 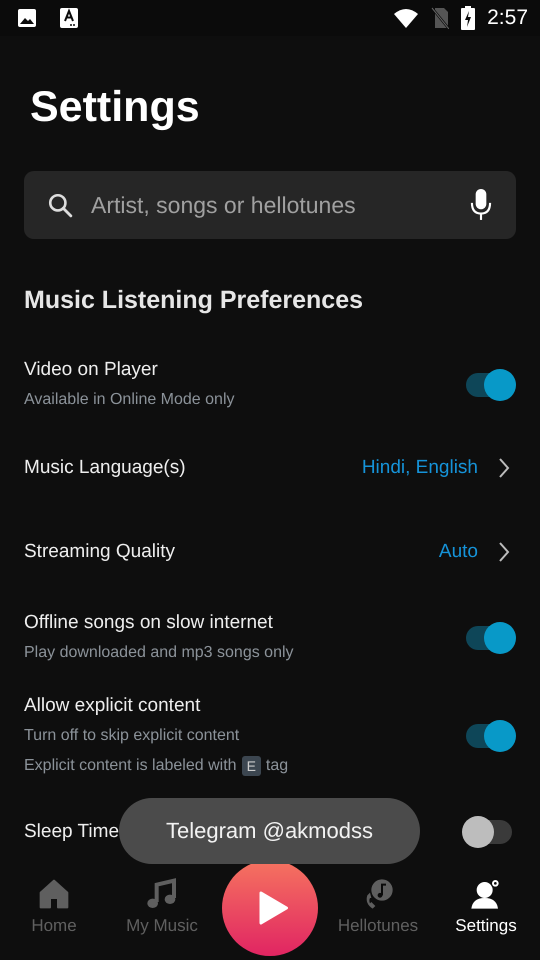 What do you see at coordinates (115, 107) in the screenshot?
I see `page-title: Settings` at bounding box center [115, 107].